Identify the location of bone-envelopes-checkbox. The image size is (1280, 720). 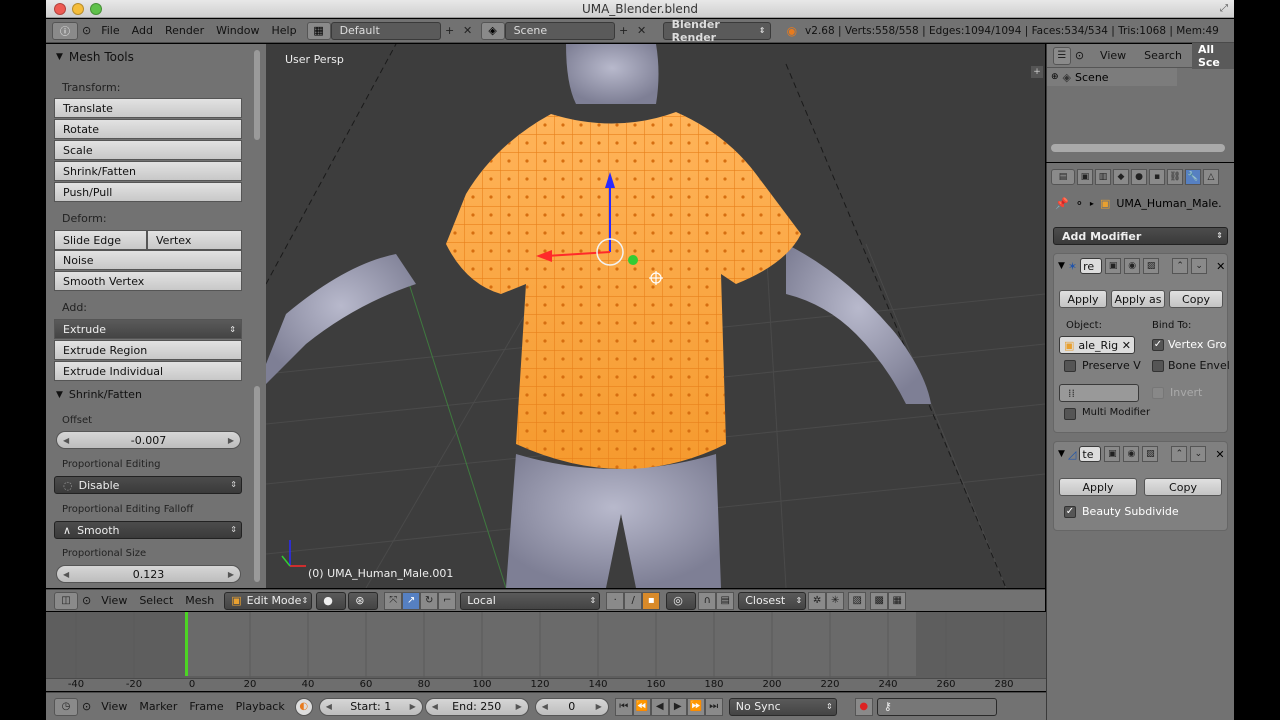
(1158, 366).